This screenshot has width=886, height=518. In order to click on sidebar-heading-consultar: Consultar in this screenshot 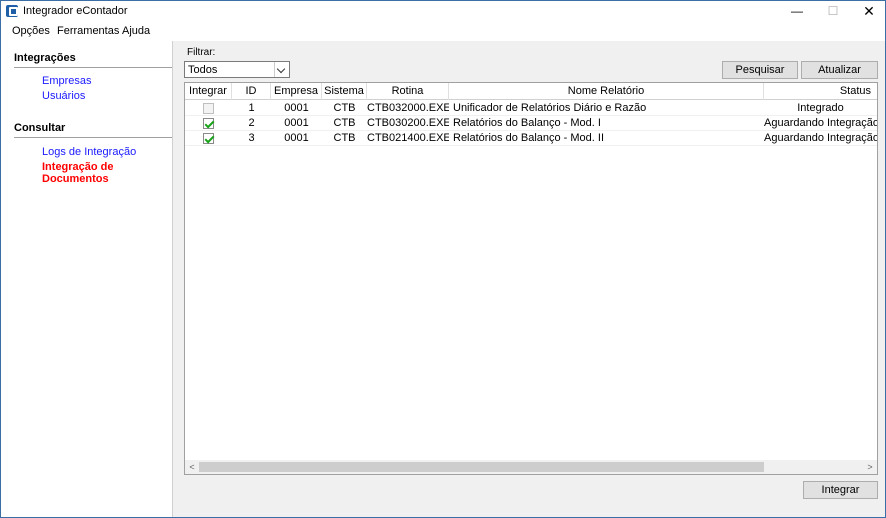, I will do `click(40, 128)`.